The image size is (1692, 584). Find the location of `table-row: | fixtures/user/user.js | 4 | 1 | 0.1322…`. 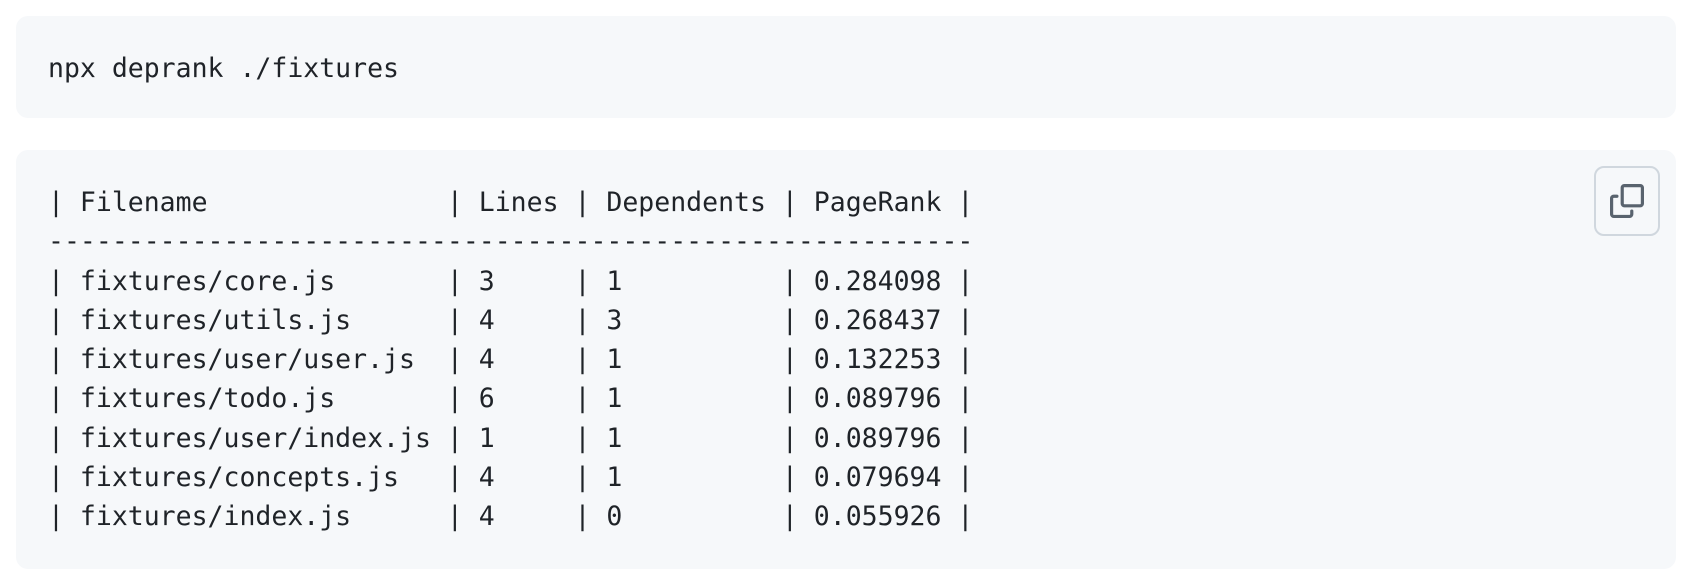

table-row: | fixtures/user/user.js | 4 | 1 | 0.1322… is located at coordinates (511, 360).